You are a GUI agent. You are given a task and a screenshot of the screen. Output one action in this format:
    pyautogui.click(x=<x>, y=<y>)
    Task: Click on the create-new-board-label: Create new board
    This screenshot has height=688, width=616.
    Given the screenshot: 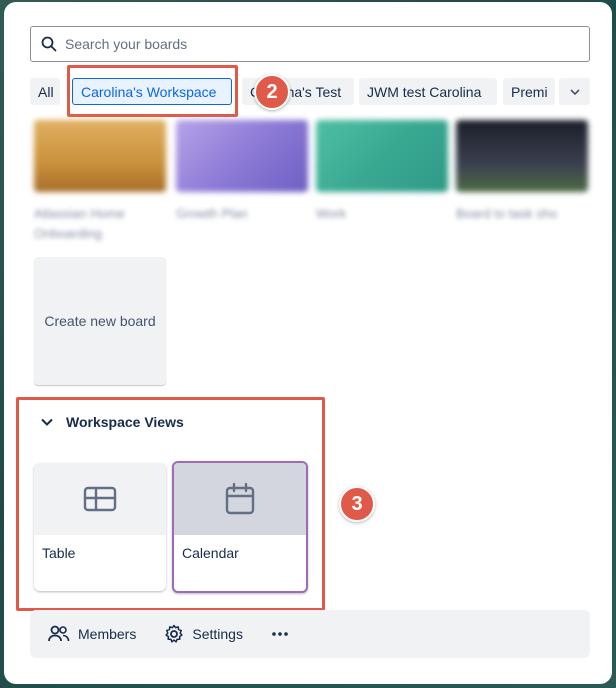 What is the action you would take?
    pyautogui.click(x=100, y=321)
    